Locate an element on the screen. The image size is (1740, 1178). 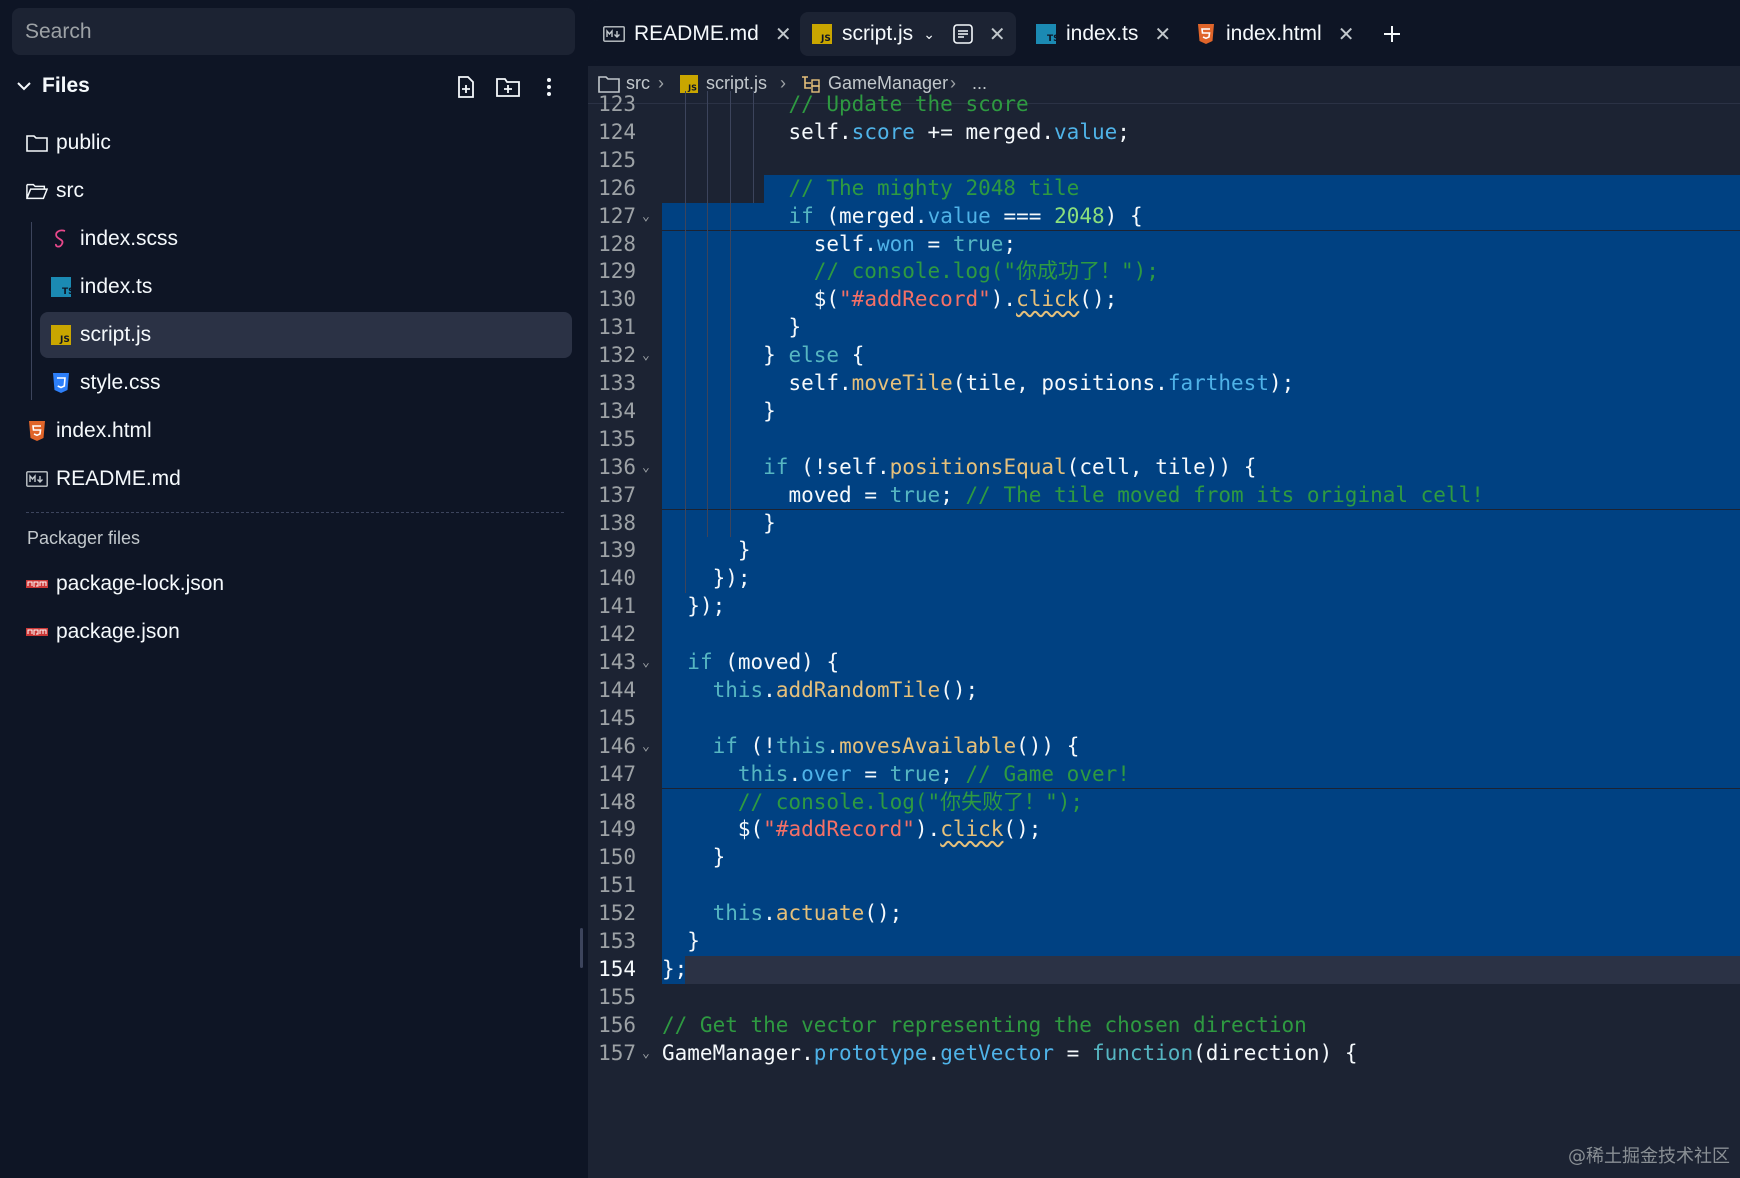
sass-icon is located at coordinates (61, 239).